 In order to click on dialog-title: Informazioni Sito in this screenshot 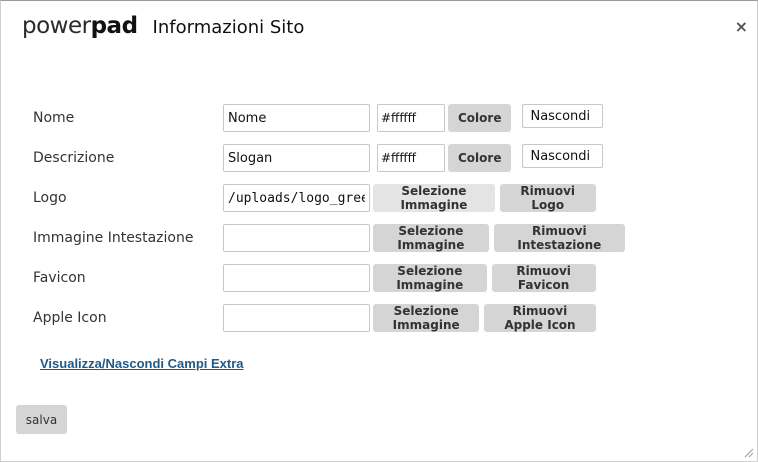, I will do `click(228, 27)`.